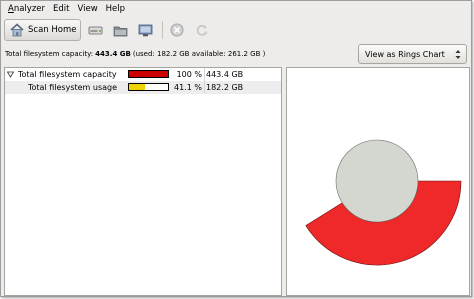 This screenshot has width=474, height=299. I want to click on menu-view: View, so click(87, 9).